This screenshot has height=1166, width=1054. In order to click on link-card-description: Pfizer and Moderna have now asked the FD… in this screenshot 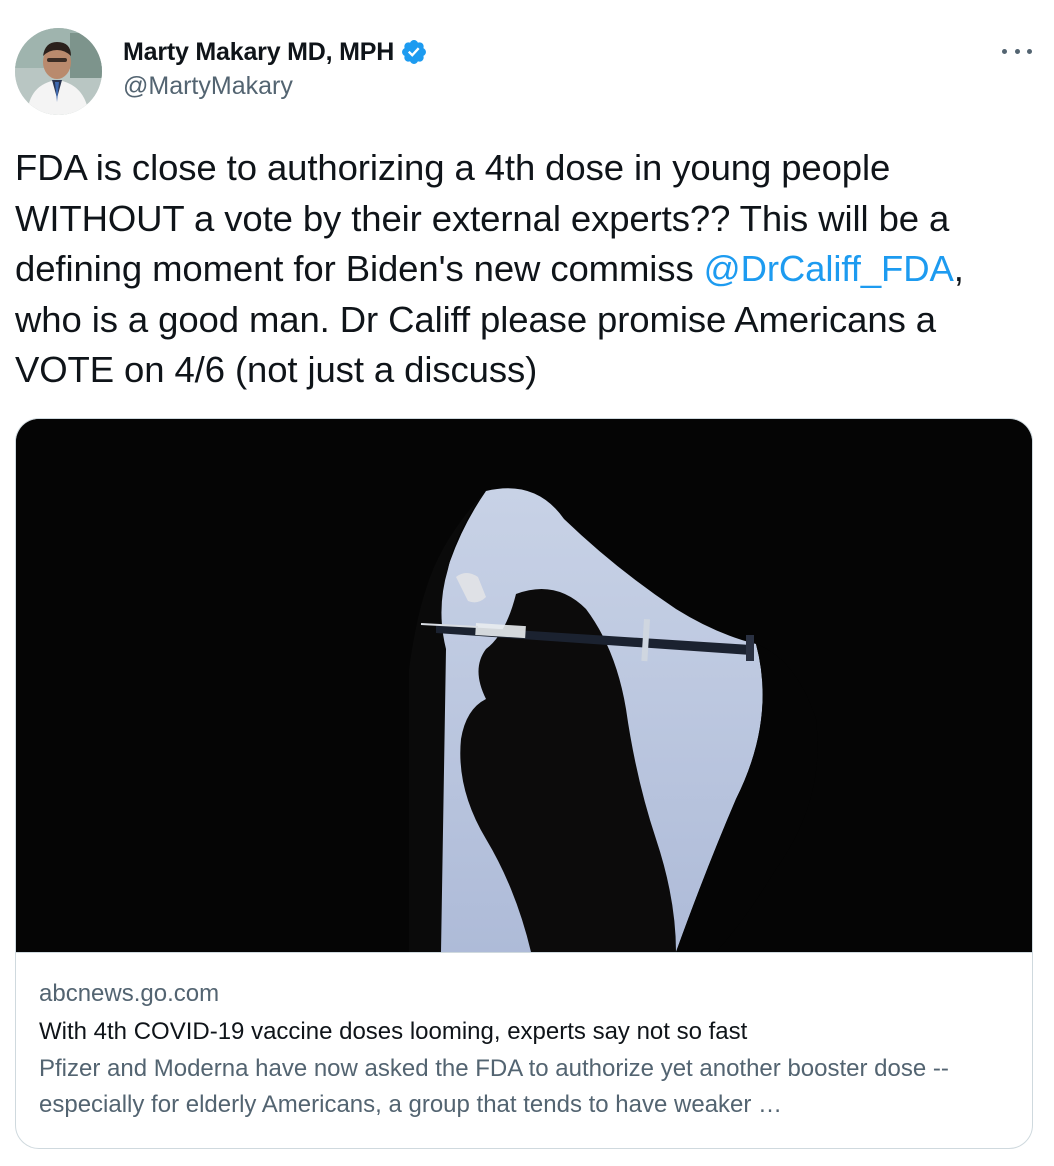, I will do `click(494, 1086)`.